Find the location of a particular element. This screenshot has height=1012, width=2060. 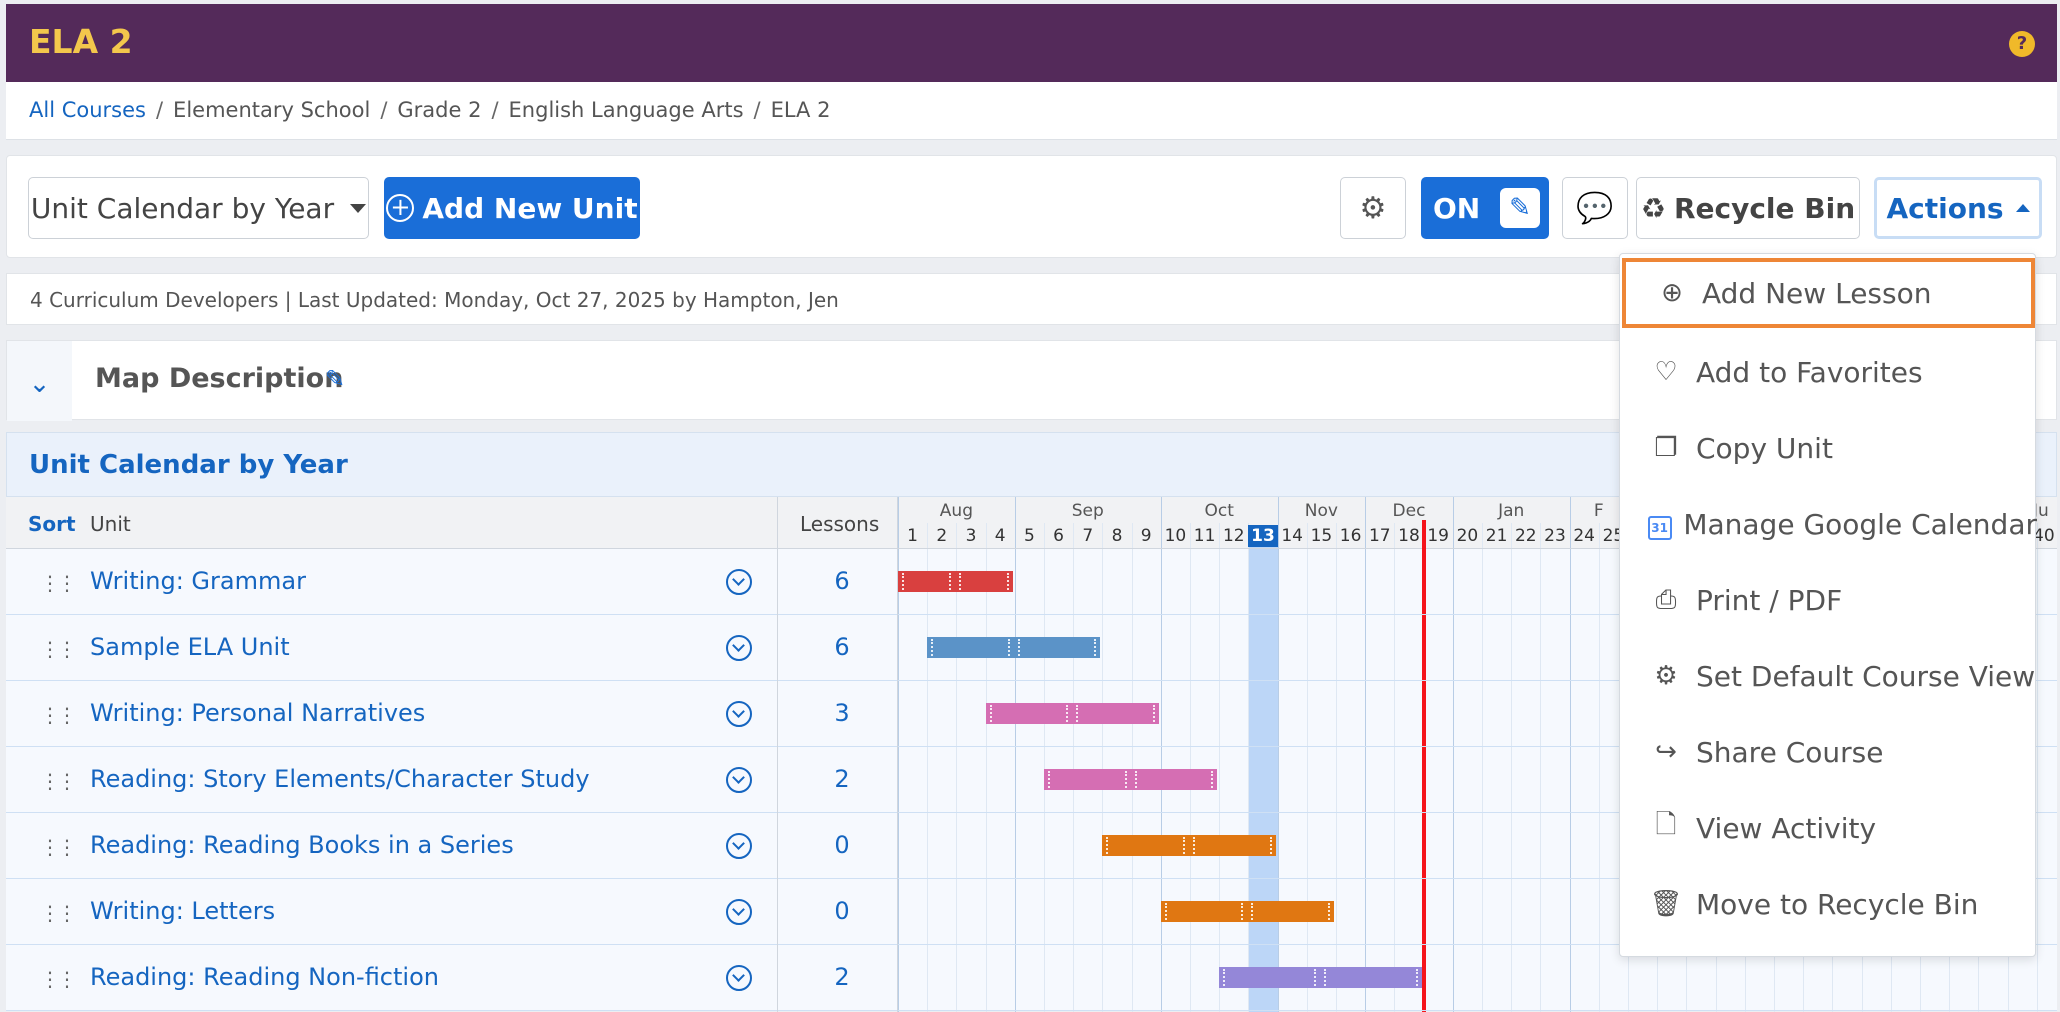

recycle-bin-icon: 🗑 is located at coordinates (1666, 904).